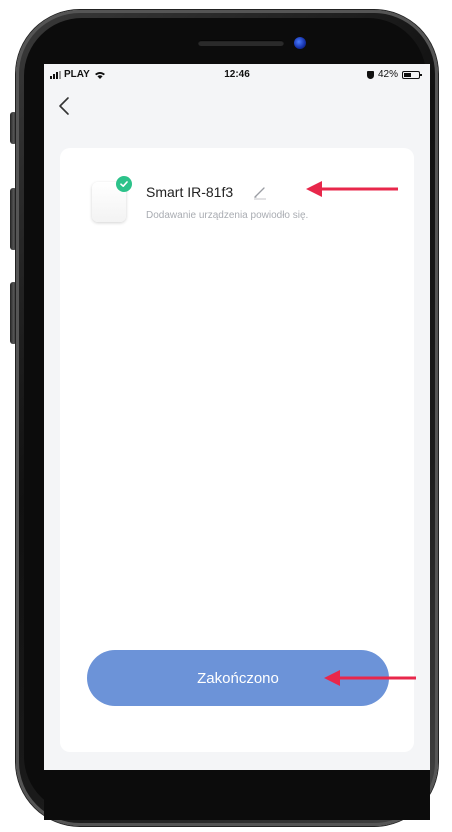 Image resolution: width=452 pixels, height=832 pixels. I want to click on battery-icon, so click(412, 74).